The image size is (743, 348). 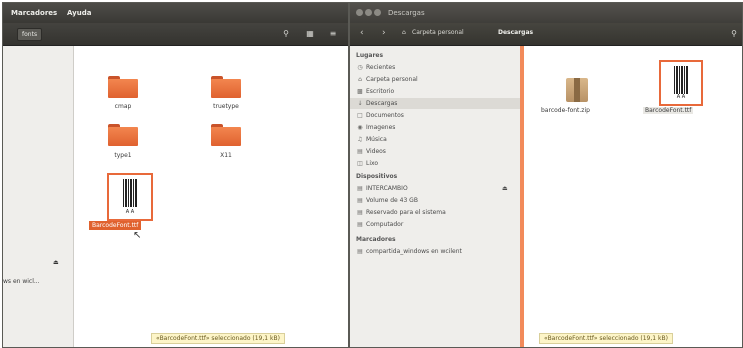 What do you see at coordinates (359, 12) in the screenshot?
I see `close-window-button` at bounding box center [359, 12].